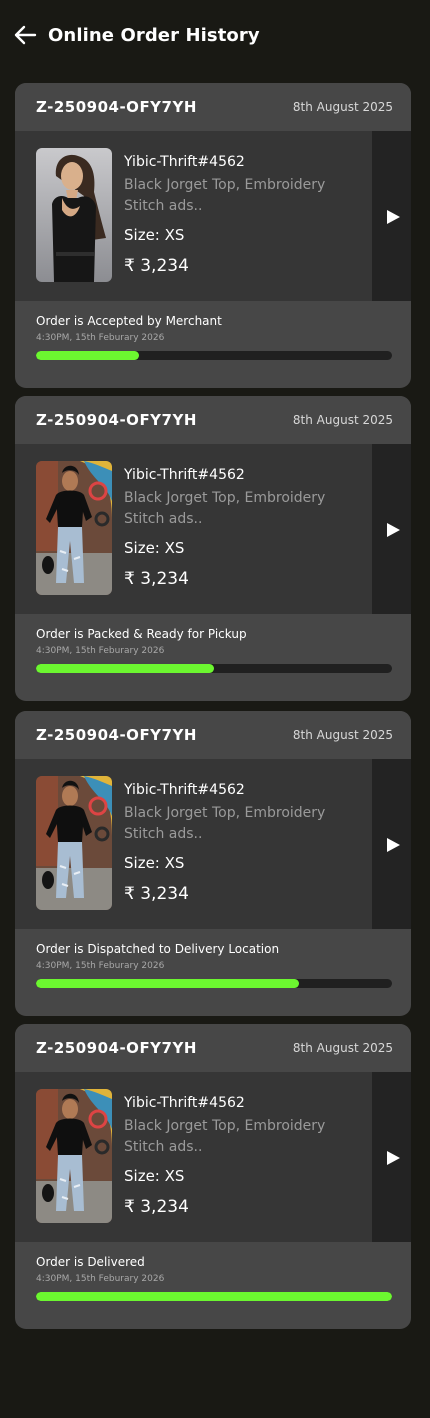 The height and width of the screenshot is (1418, 430). Describe the element at coordinates (129, 321) in the screenshot. I see `order-status: Order is Accepted by Merchant` at that location.